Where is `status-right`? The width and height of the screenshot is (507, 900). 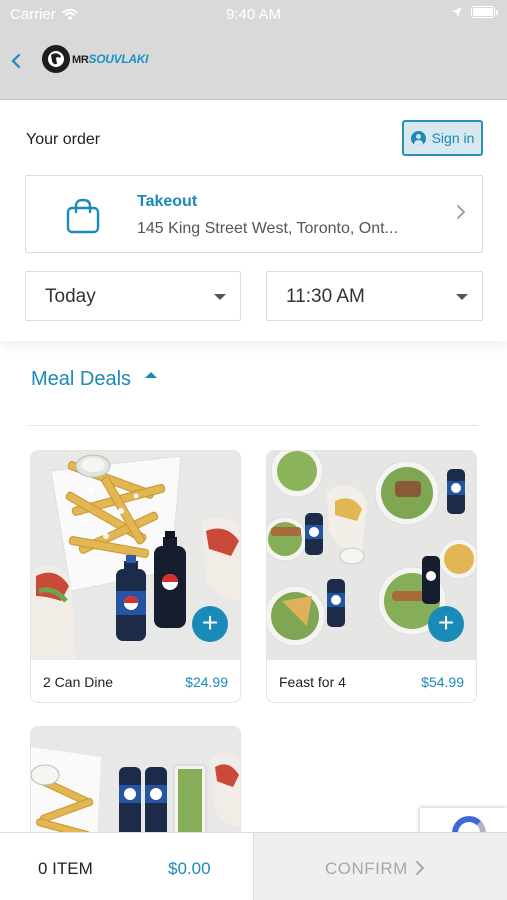 status-right is located at coordinates (474, 12).